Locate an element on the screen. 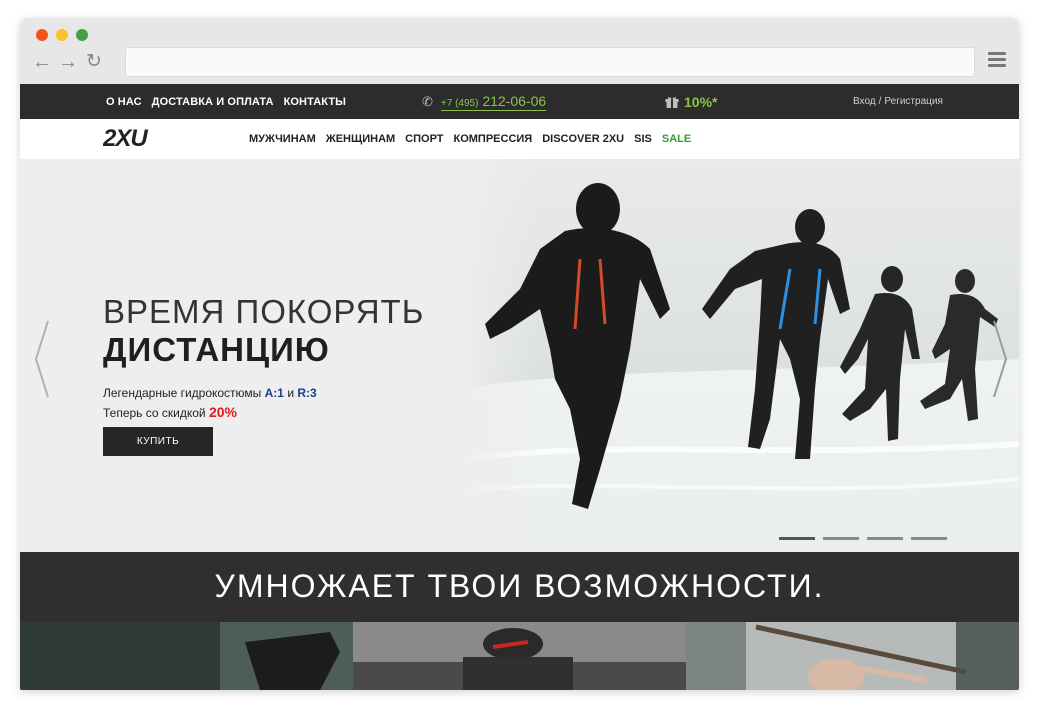  phone-icon: ✆ is located at coordinates (427, 101).